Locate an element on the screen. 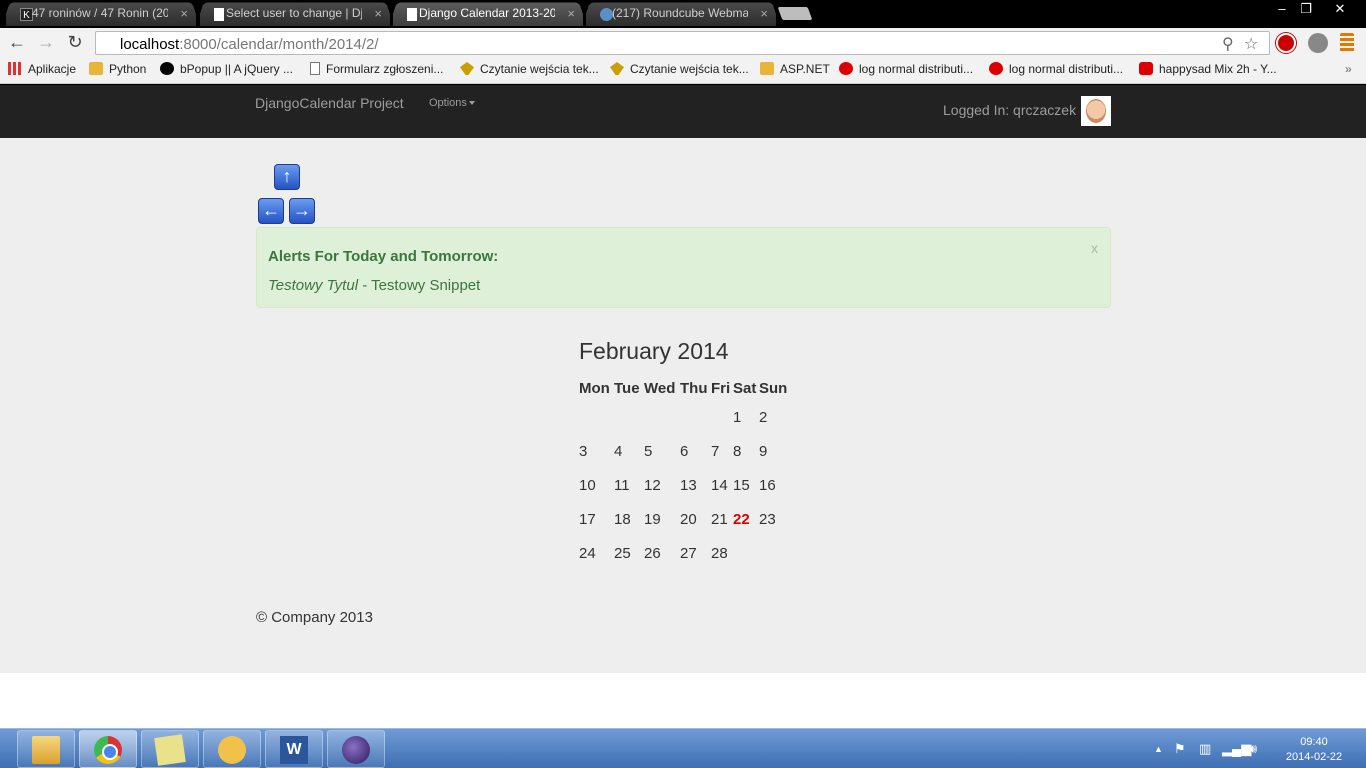 This screenshot has height=768, width=1366. weekday-header: Sat is located at coordinates (745, 388).